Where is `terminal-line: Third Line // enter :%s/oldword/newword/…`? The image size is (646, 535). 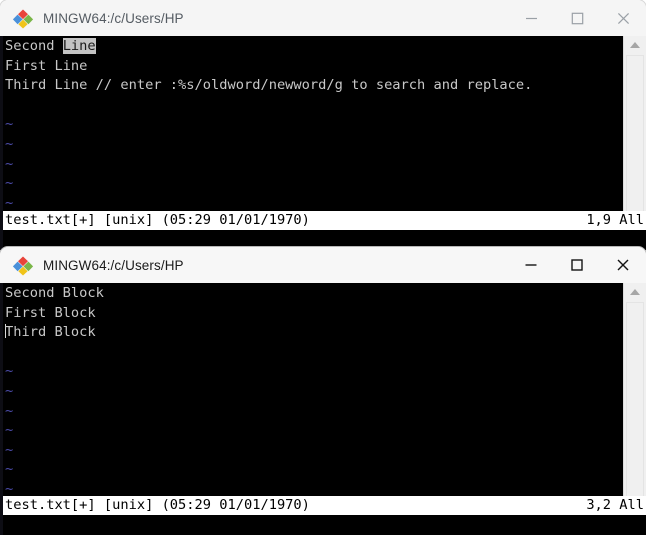
terminal-line: Third Line // enter :%s/oldword/newword/… is located at coordinates (313, 86).